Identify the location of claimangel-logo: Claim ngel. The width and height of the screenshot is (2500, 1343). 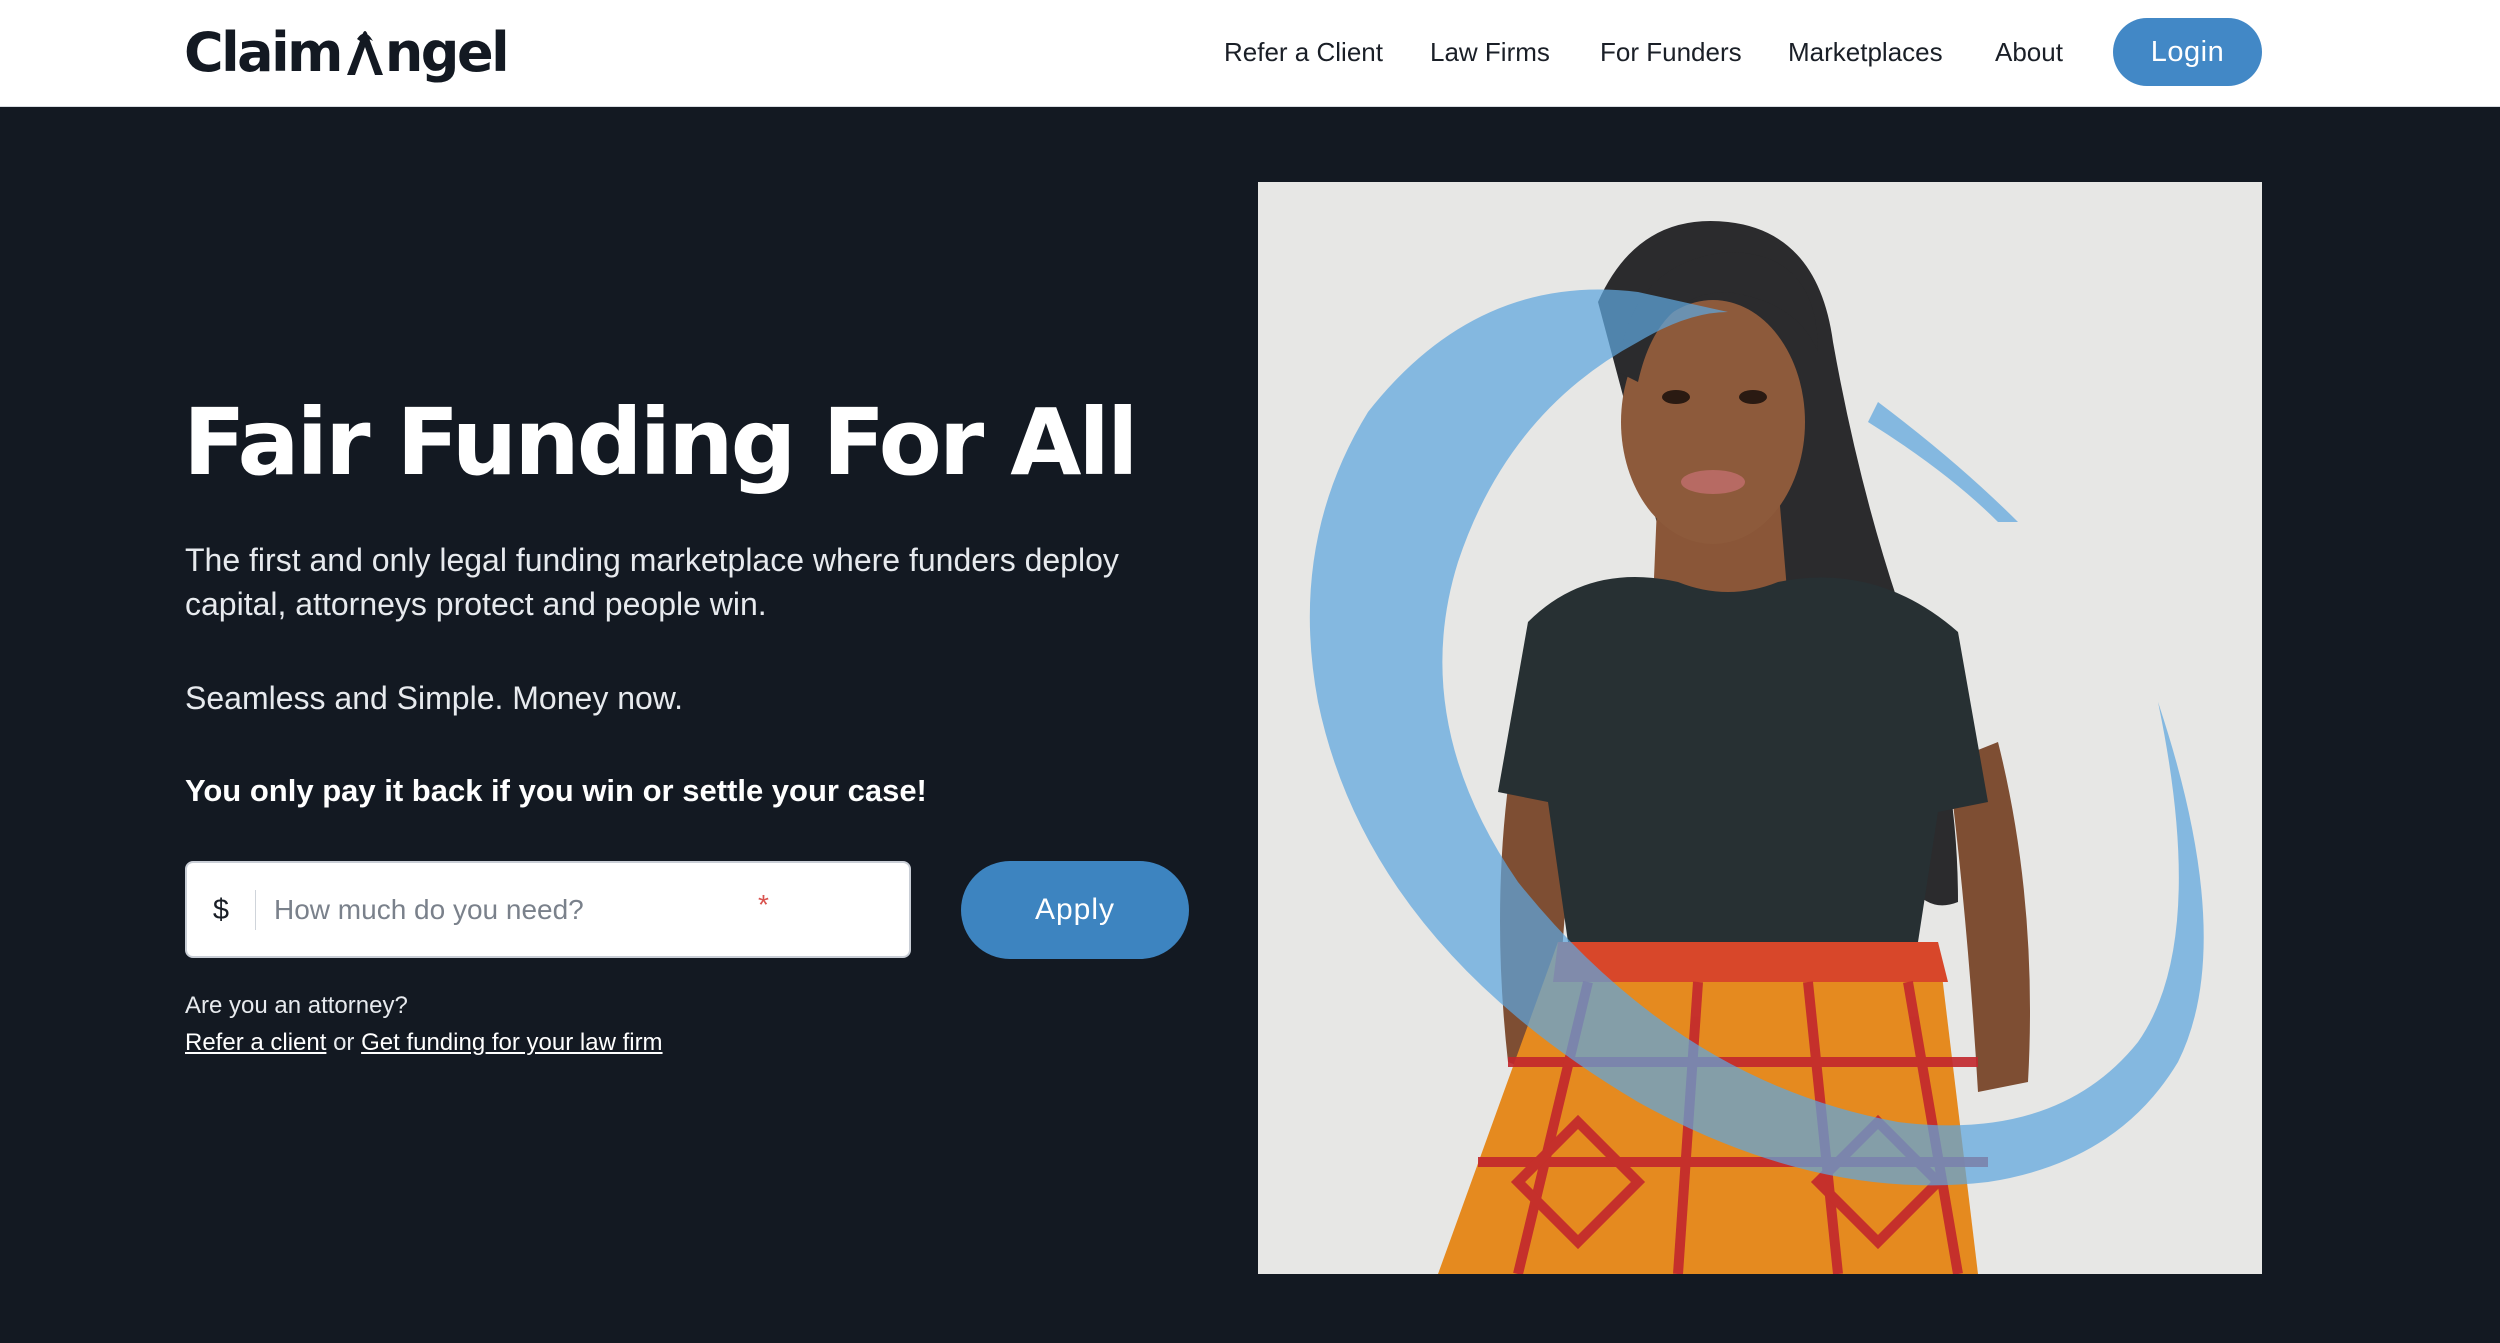
(347, 52).